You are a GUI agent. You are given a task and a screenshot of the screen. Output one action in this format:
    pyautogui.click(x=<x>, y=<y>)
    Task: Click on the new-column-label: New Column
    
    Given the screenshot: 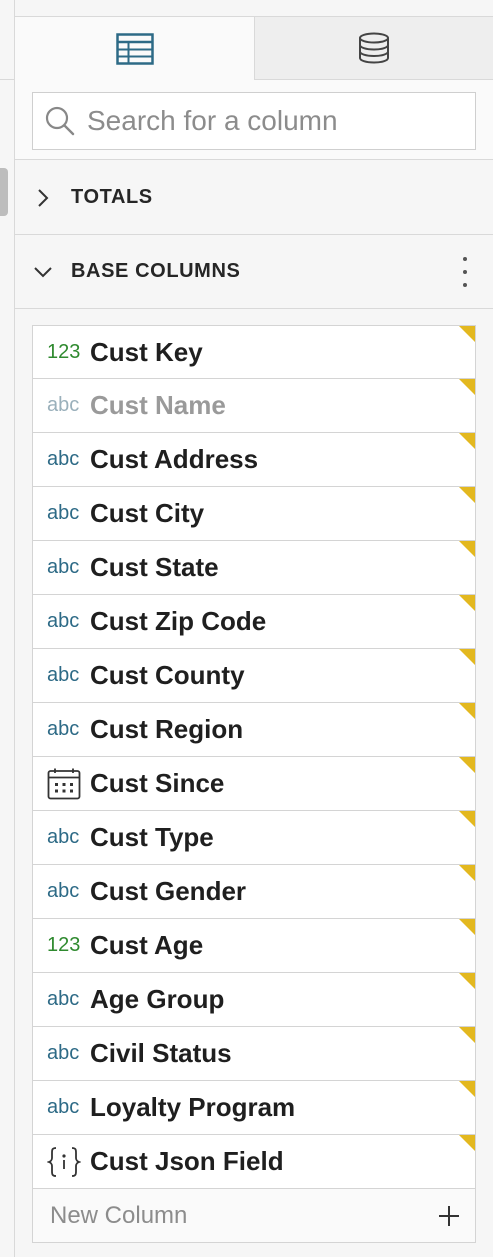 What is the action you would take?
    pyautogui.click(x=119, y=1215)
    